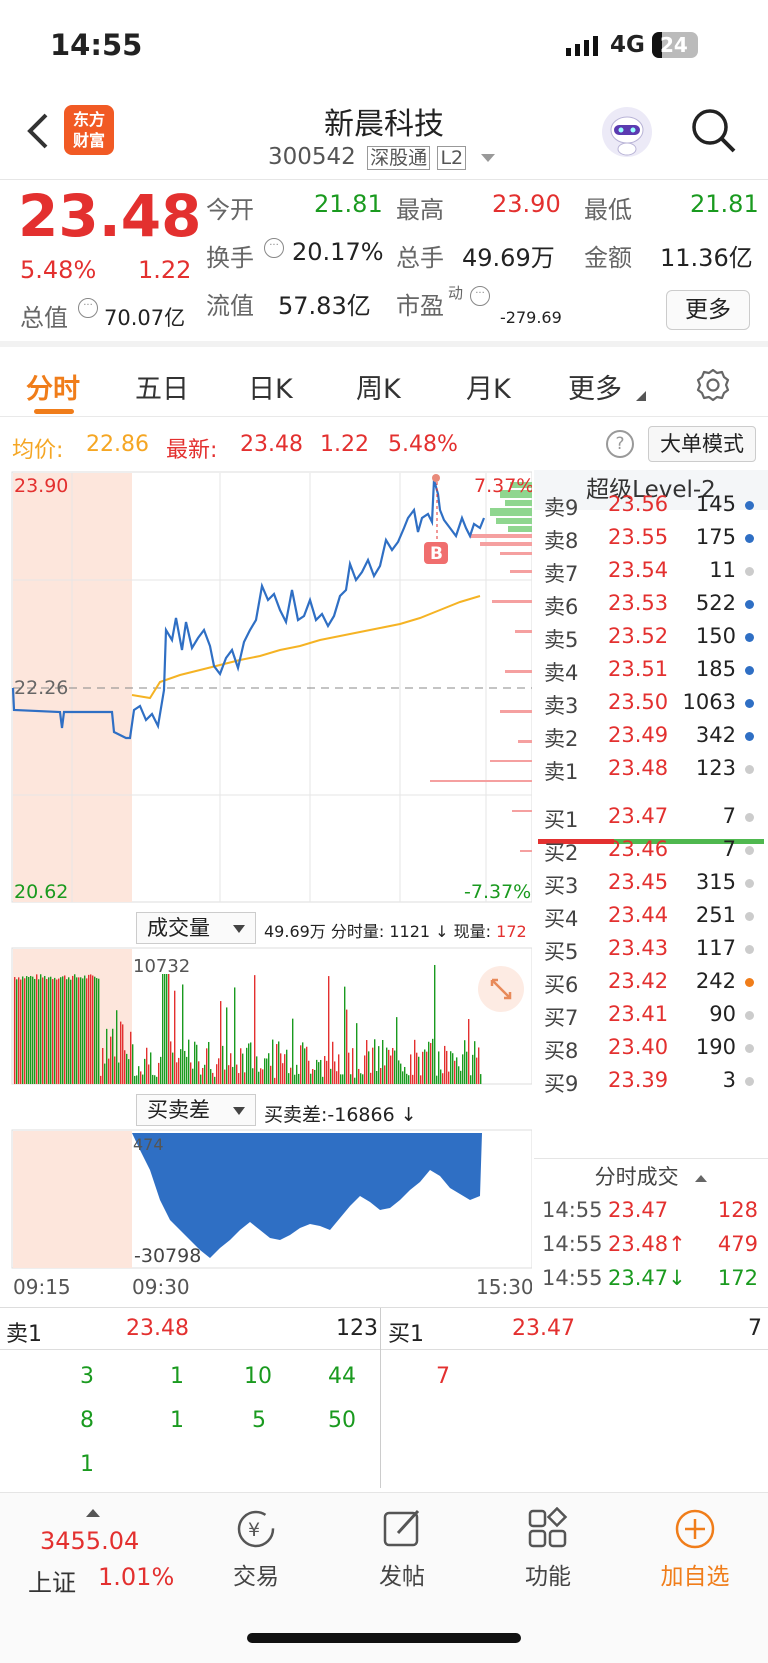 Image resolution: width=768 pixels, height=1663 pixels. What do you see at coordinates (708, 310) in the screenshot?
I see `more-button: 更多` at bounding box center [708, 310].